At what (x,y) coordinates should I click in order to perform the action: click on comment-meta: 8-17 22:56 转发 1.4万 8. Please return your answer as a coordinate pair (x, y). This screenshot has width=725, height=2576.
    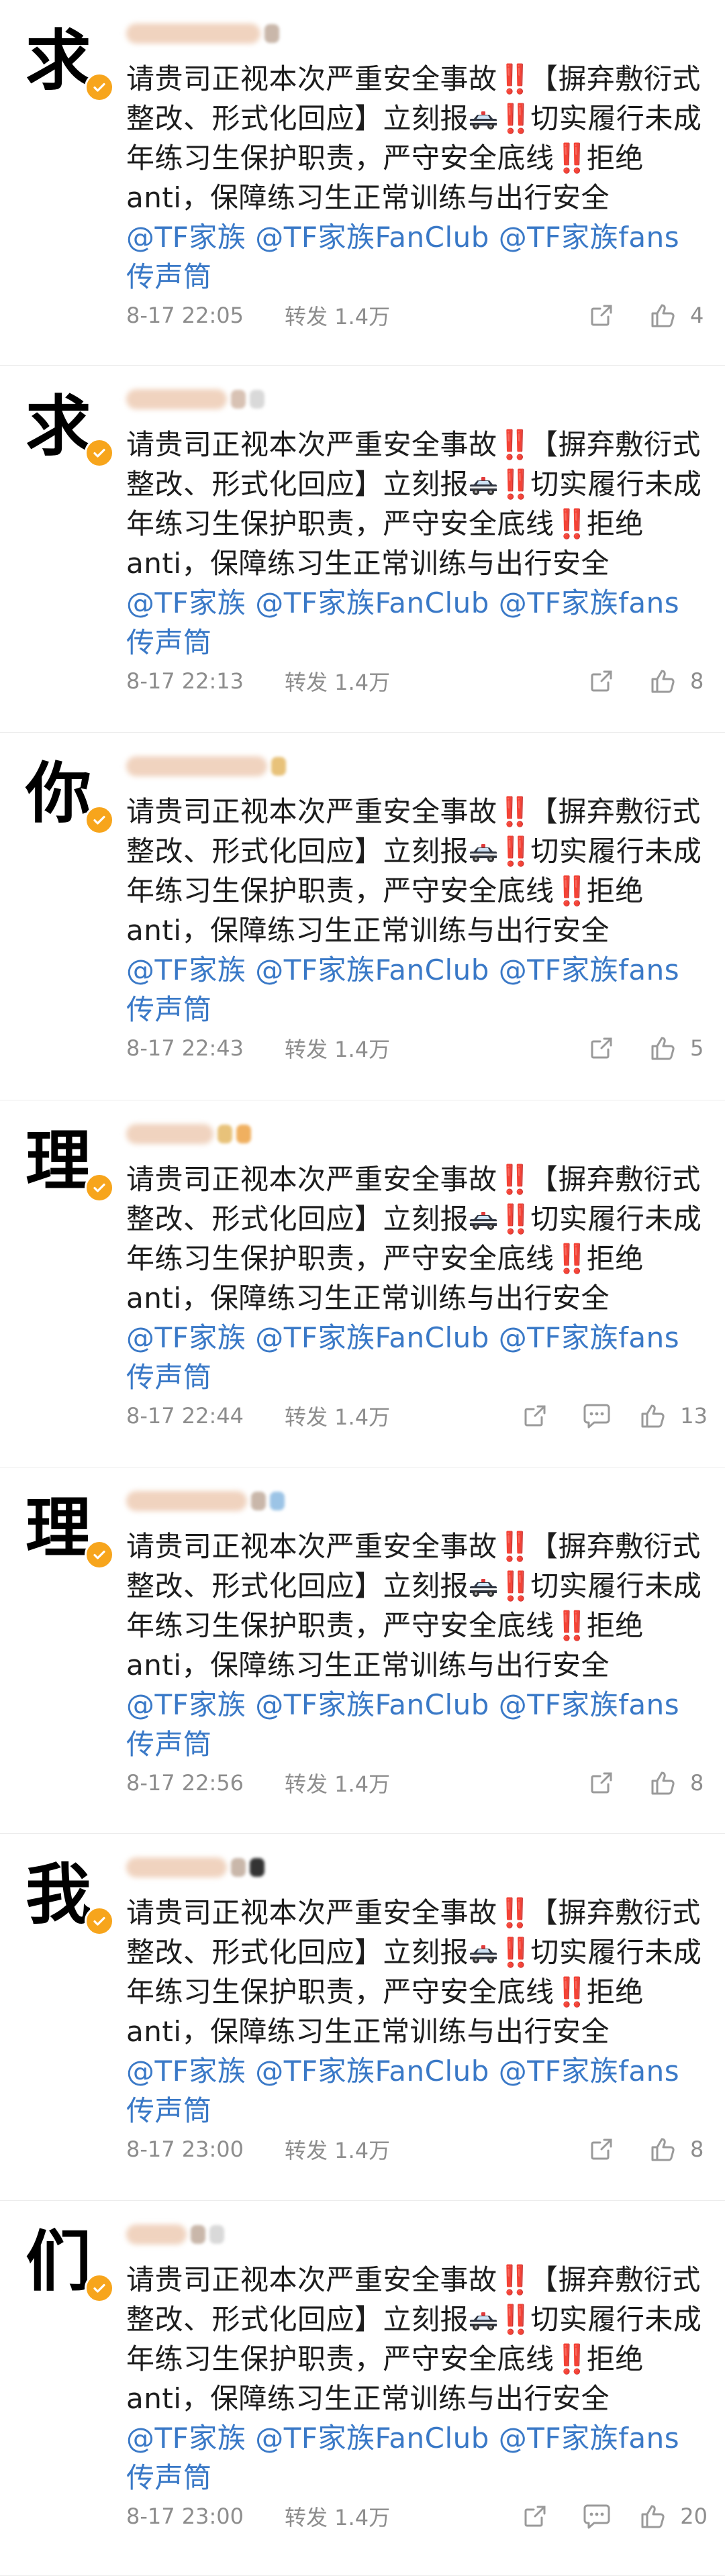
    Looking at the image, I should click on (422, 1783).